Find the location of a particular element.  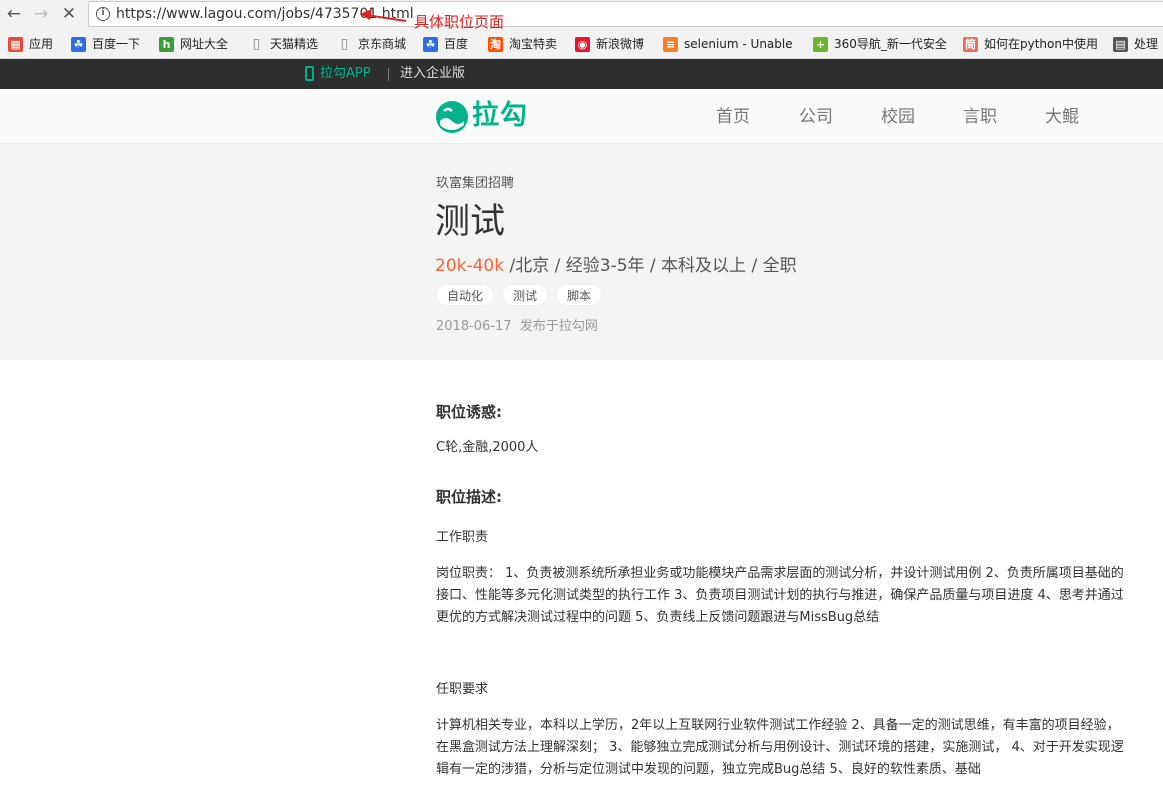

bookmark-item: ◉ 新浪微博 is located at coordinates (609, 44).